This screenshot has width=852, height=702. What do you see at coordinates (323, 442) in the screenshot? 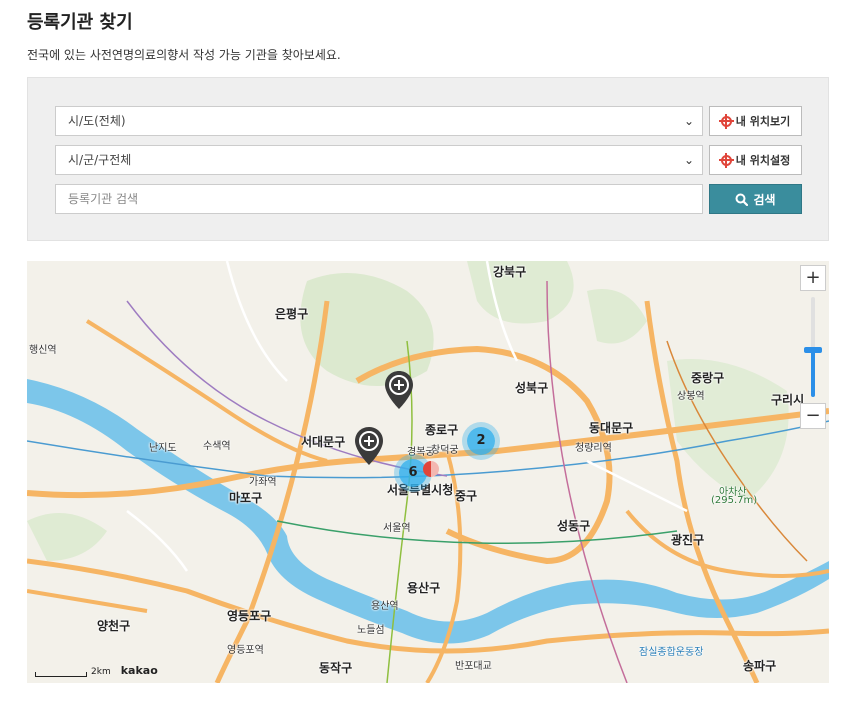
I see `district-label: 서대문구` at bounding box center [323, 442].